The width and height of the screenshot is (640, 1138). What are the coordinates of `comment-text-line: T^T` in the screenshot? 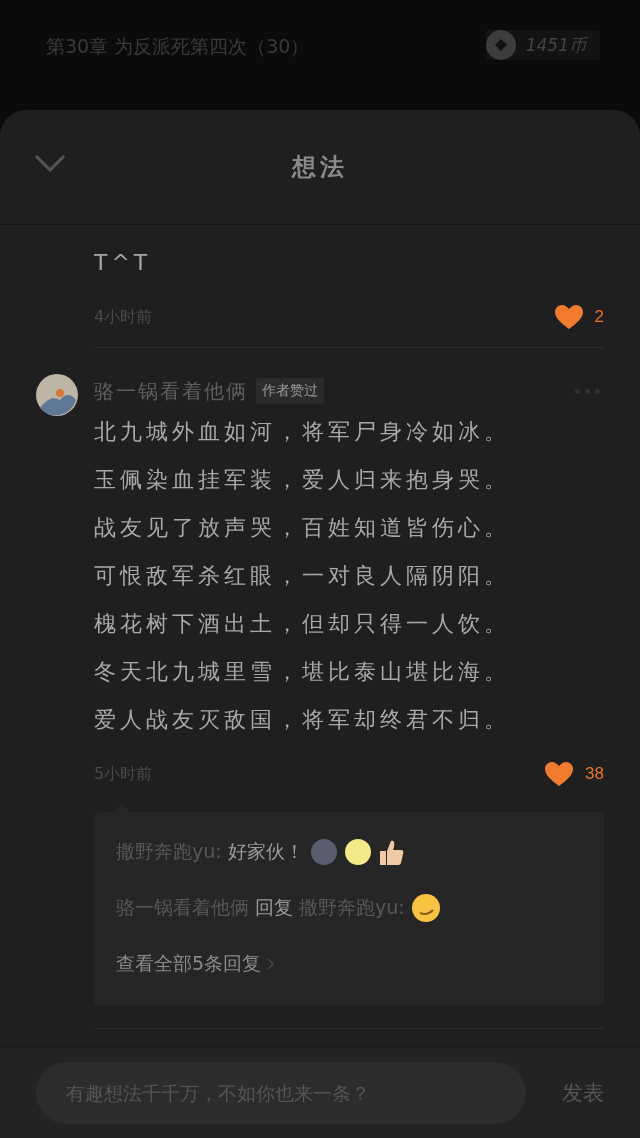 It's located at (123, 263).